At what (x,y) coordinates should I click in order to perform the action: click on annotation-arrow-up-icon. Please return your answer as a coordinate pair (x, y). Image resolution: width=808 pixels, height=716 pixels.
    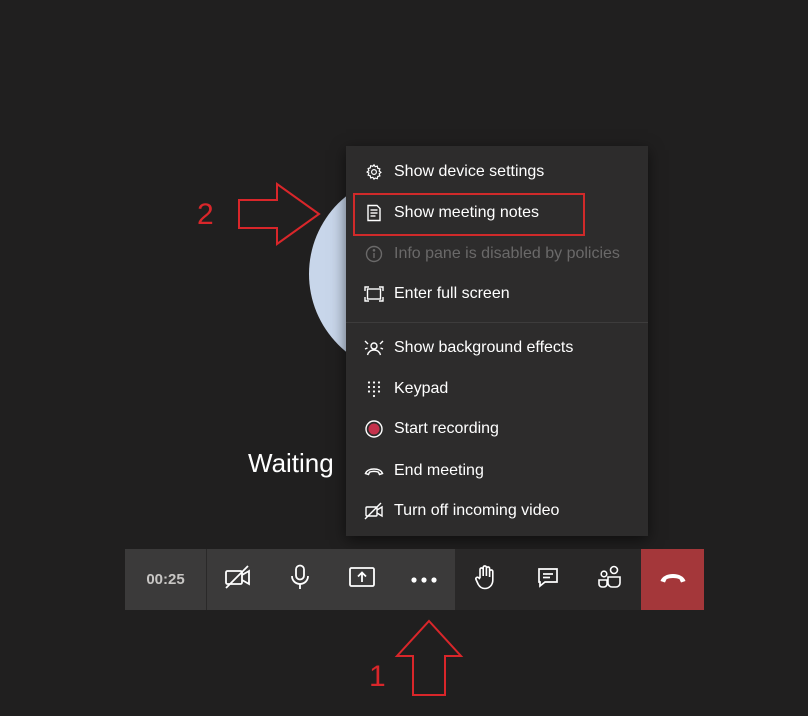
    Looking at the image, I should click on (429, 657).